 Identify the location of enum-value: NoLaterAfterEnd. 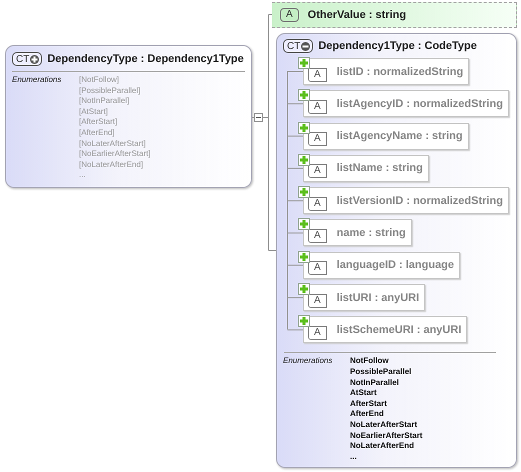
(383, 446).